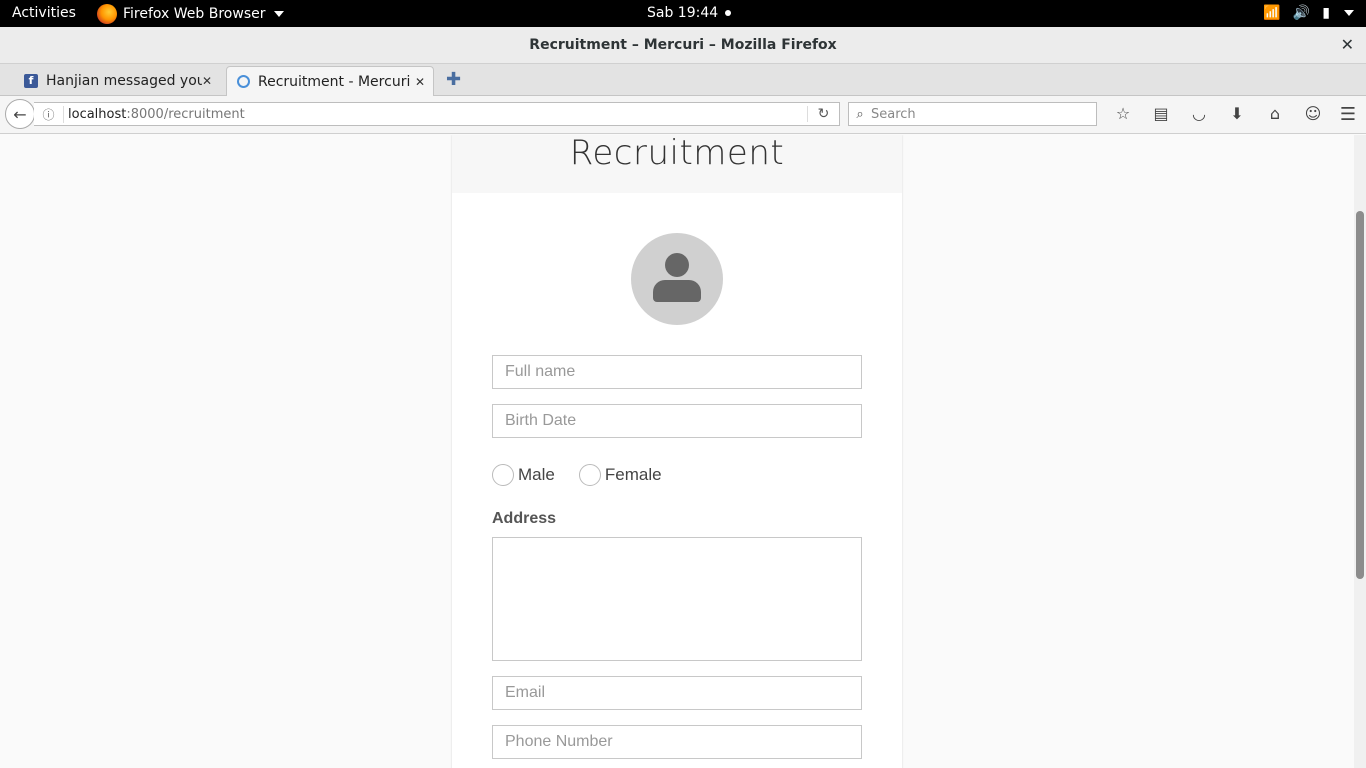 Image resolution: width=1366 pixels, height=768 pixels. Describe the element at coordinates (49, 114) in the screenshot. I see `site-info-icon: ⓘ` at that location.